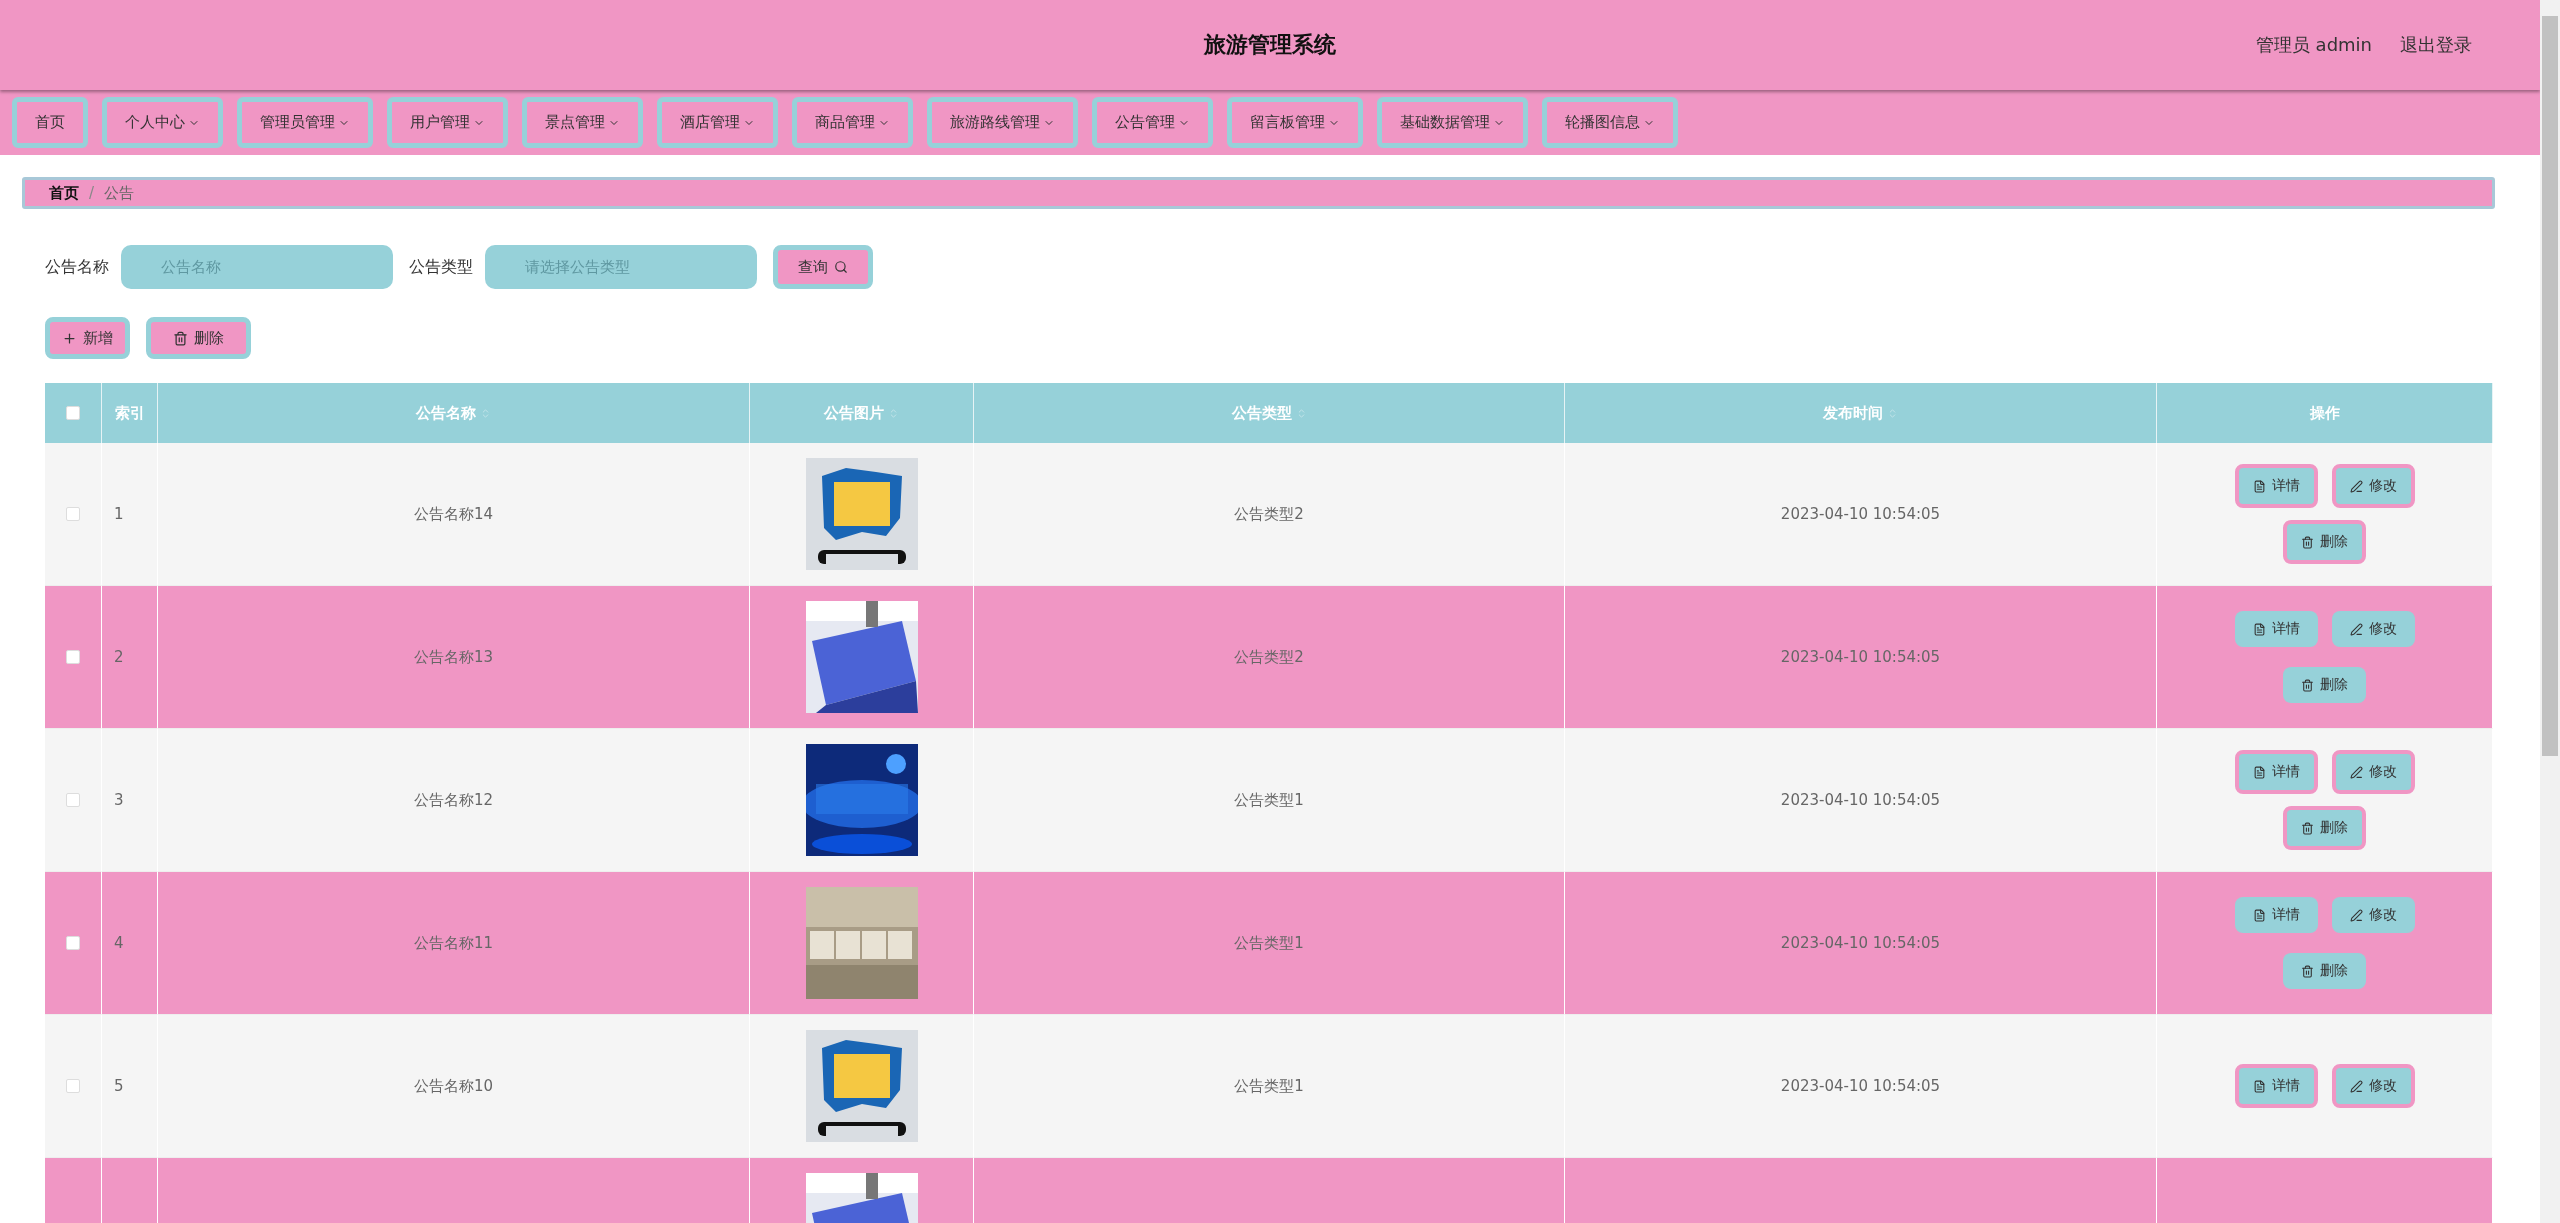 The width and height of the screenshot is (2560, 1223). Describe the element at coordinates (1452, 122) in the screenshot. I see `nav-item: 基础数据管理` at that location.